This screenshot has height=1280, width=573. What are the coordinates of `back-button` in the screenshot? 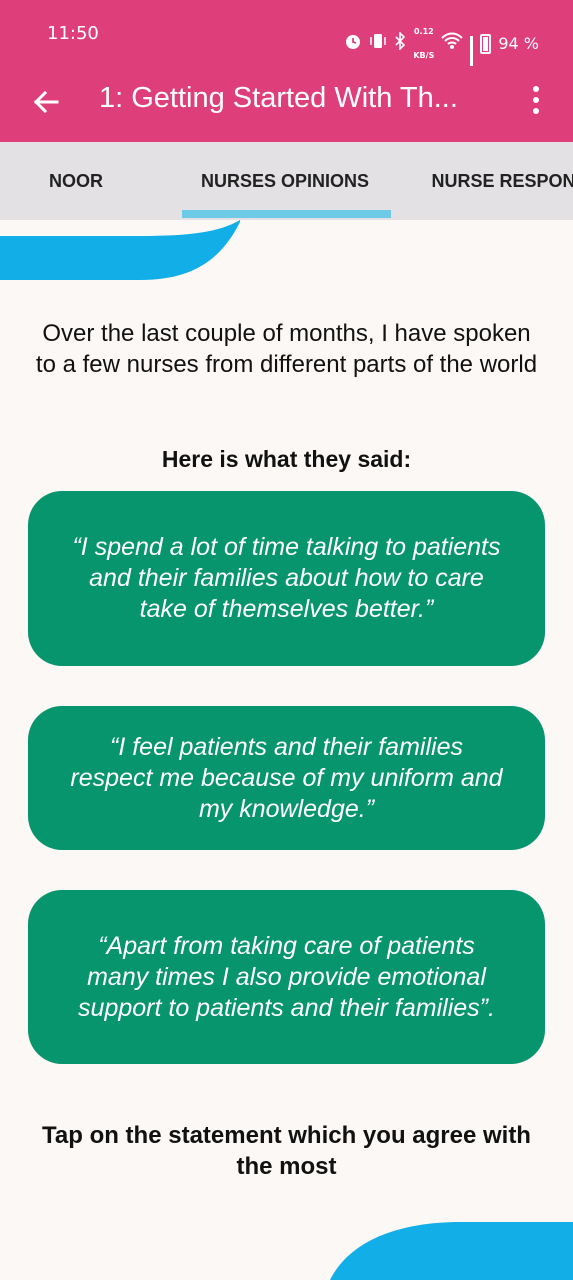 It's located at (46, 102).